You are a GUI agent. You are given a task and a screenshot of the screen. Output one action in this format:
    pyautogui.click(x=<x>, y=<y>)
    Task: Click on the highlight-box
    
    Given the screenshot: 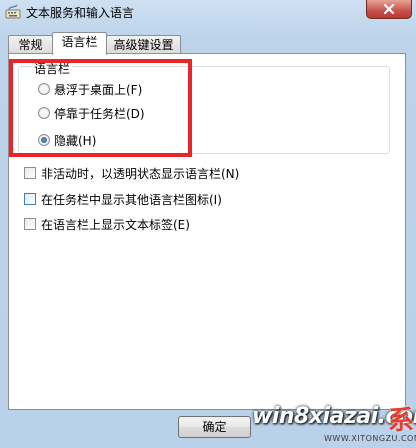 What is the action you would take?
    pyautogui.click(x=100, y=108)
    